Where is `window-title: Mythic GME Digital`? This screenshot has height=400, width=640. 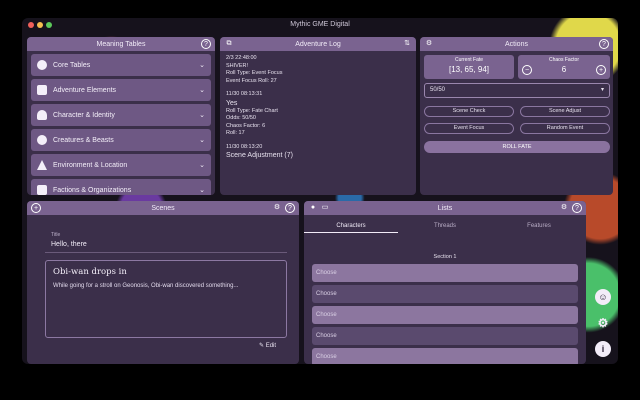
window-title: Mythic GME Digital is located at coordinates (320, 24).